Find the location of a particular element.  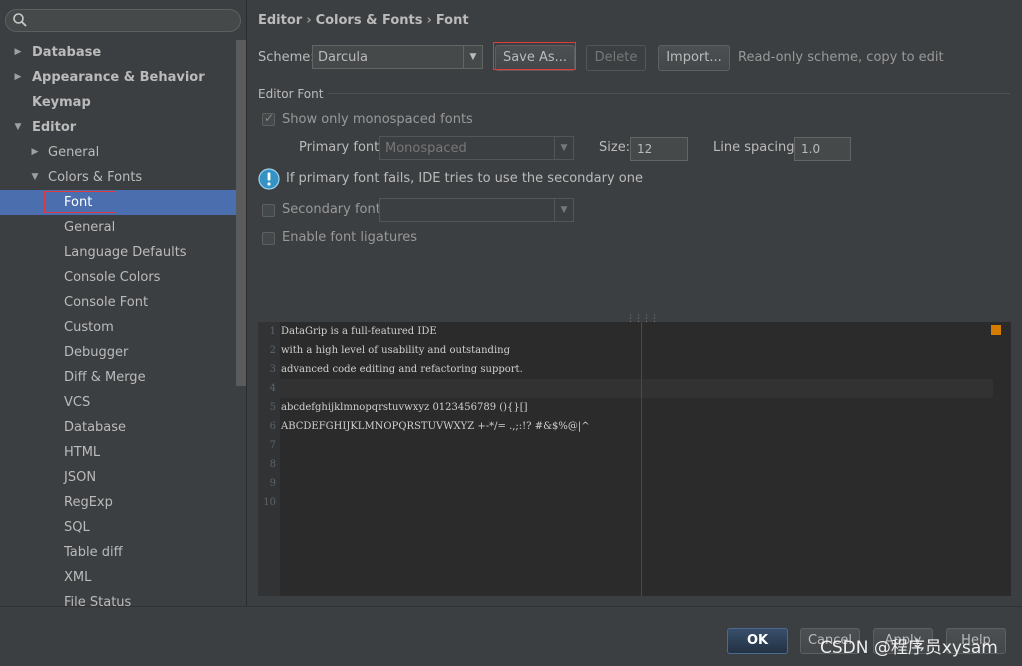

line-number: 8 is located at coordinates (272, 464).